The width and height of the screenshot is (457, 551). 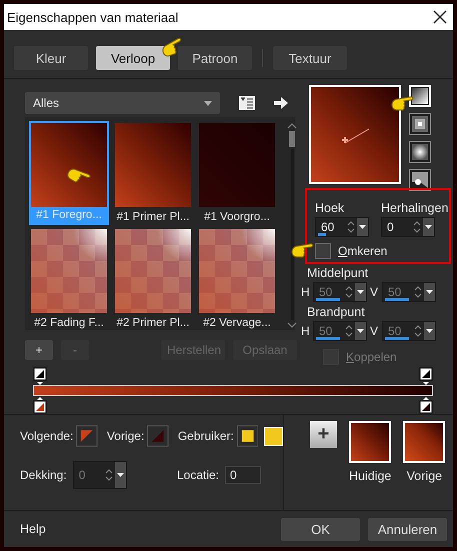 I want to click on field-label: Dekking:, so click(x=43, y=475).